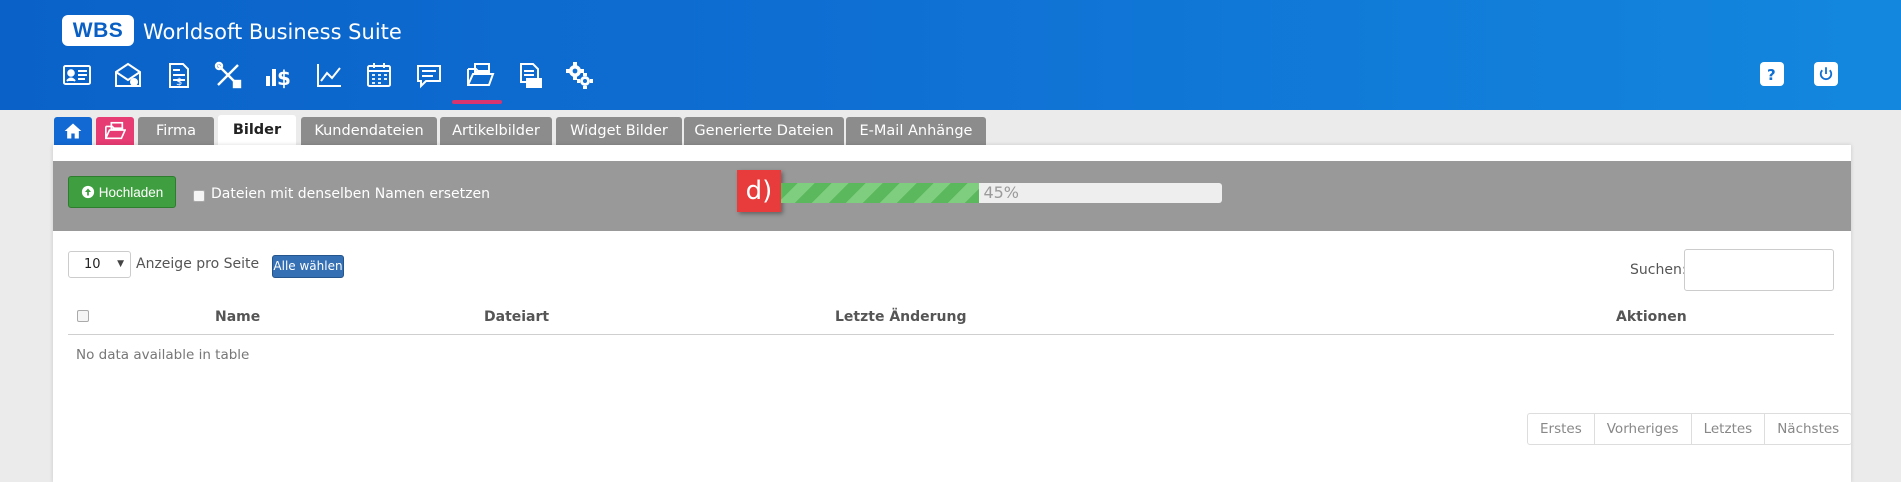 The image size is (1901, 482). What do you see at coordinates (1759, 270) in the screenshot?
I see `search-input` at bounding box center [1759, 270].